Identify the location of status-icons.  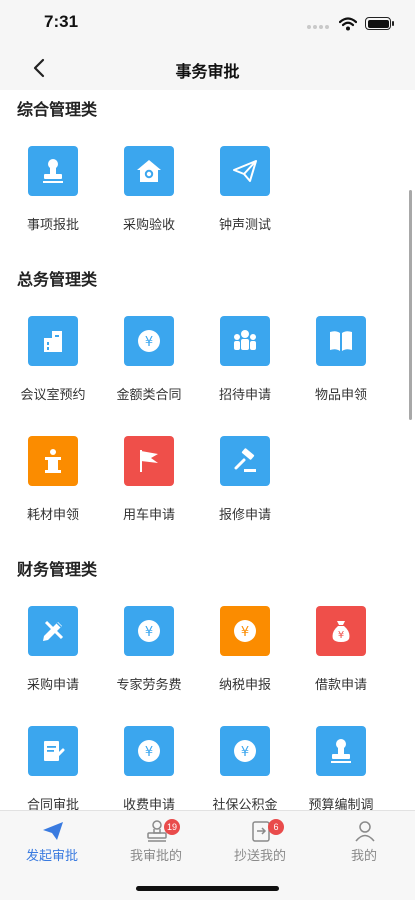
(350, 23).